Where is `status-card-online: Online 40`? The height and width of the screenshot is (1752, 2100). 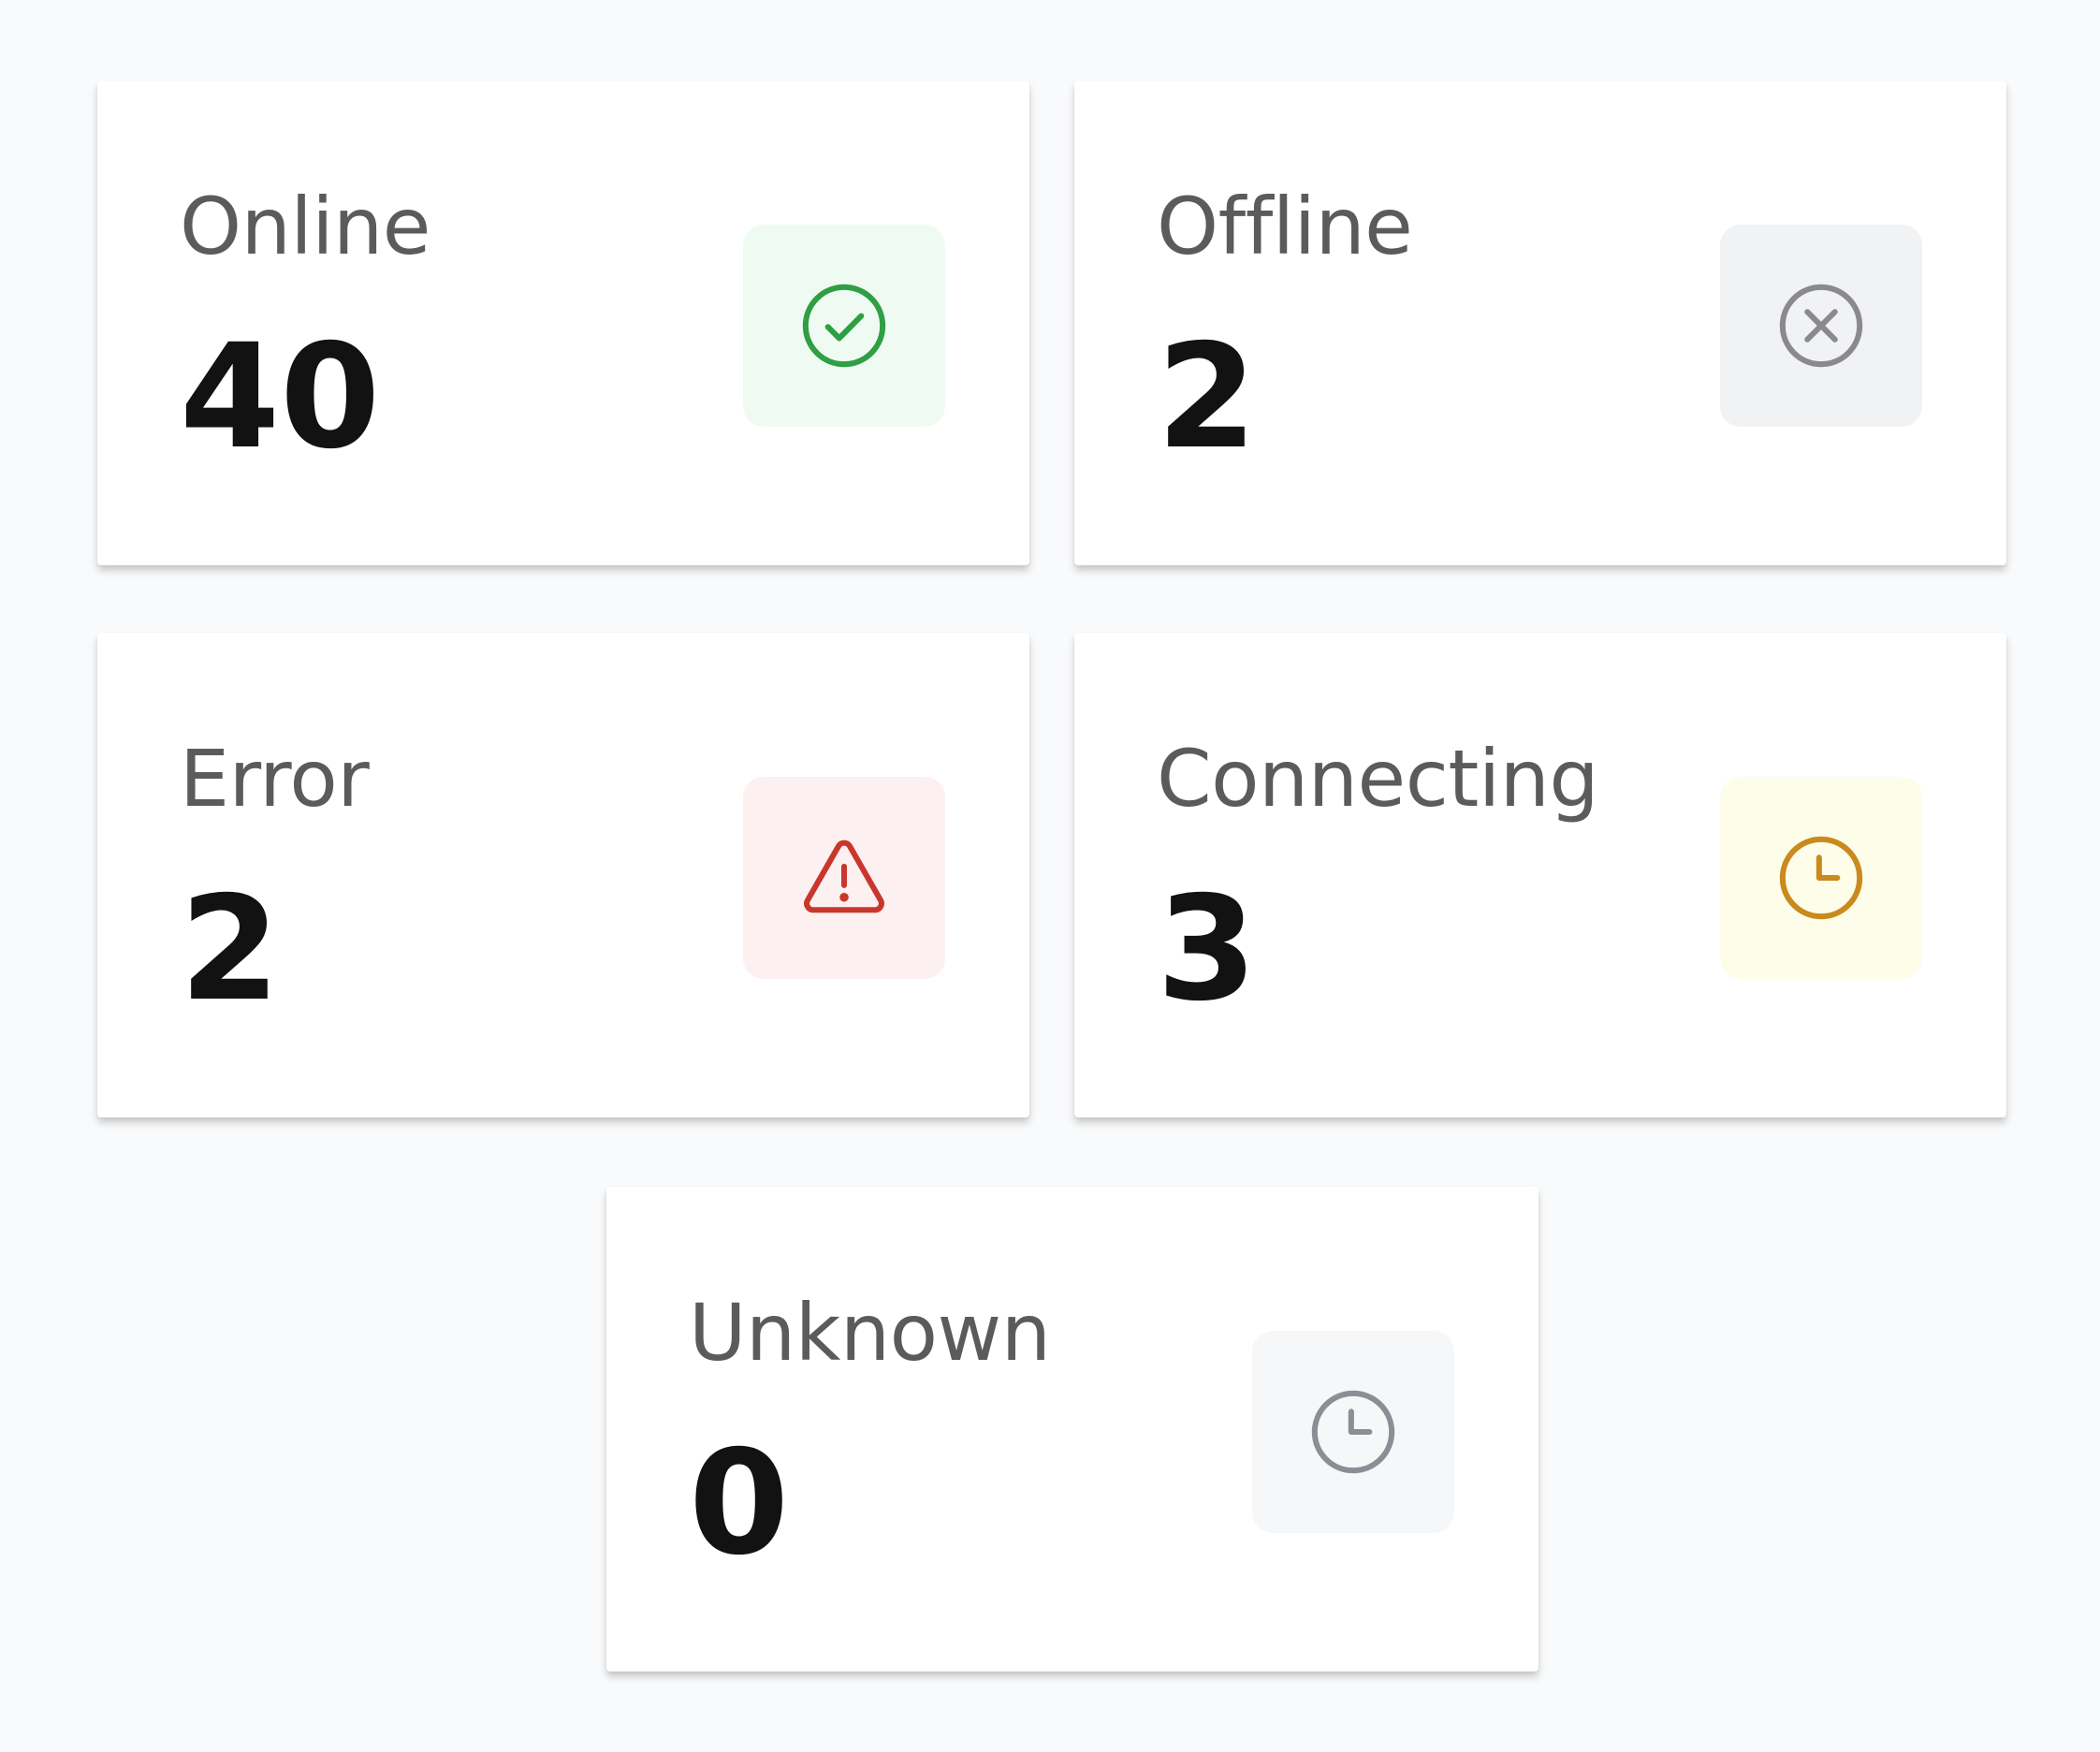
status-card-online: Online 40 is located at coordinates (563, 322).